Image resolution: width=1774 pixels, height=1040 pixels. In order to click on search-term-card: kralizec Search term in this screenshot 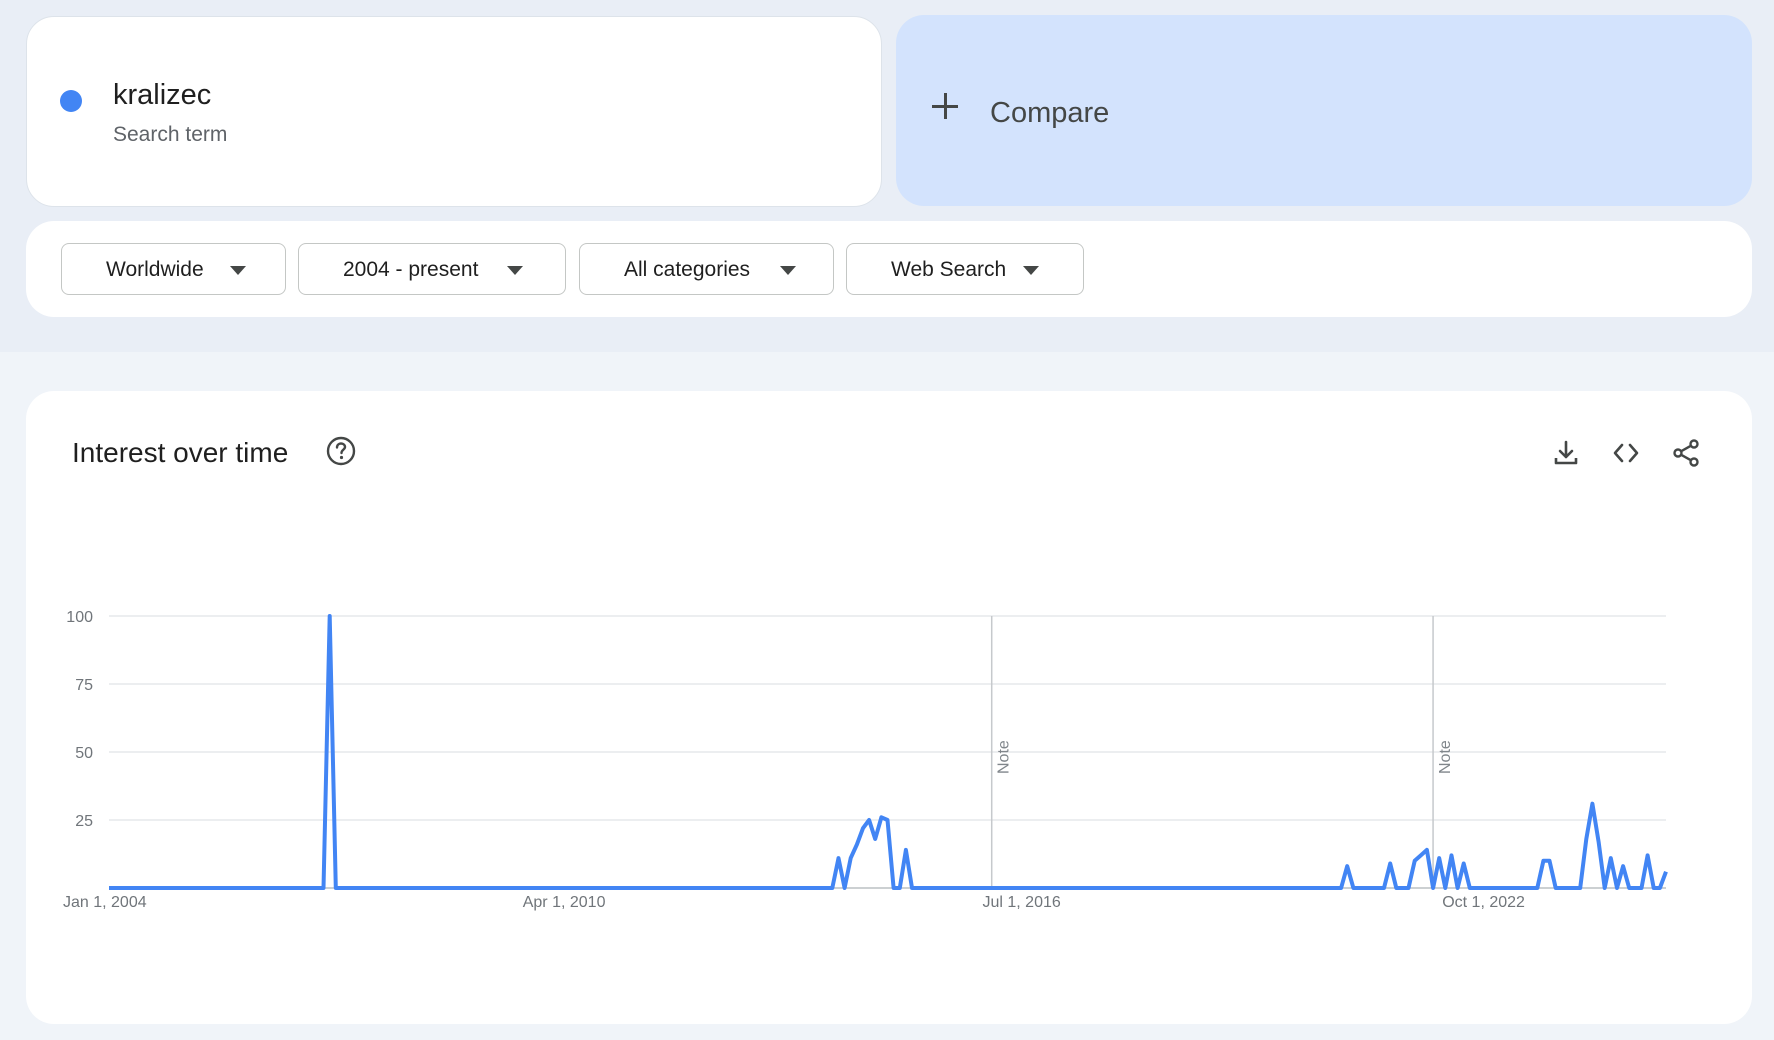, I will do `click(454, 111)`.